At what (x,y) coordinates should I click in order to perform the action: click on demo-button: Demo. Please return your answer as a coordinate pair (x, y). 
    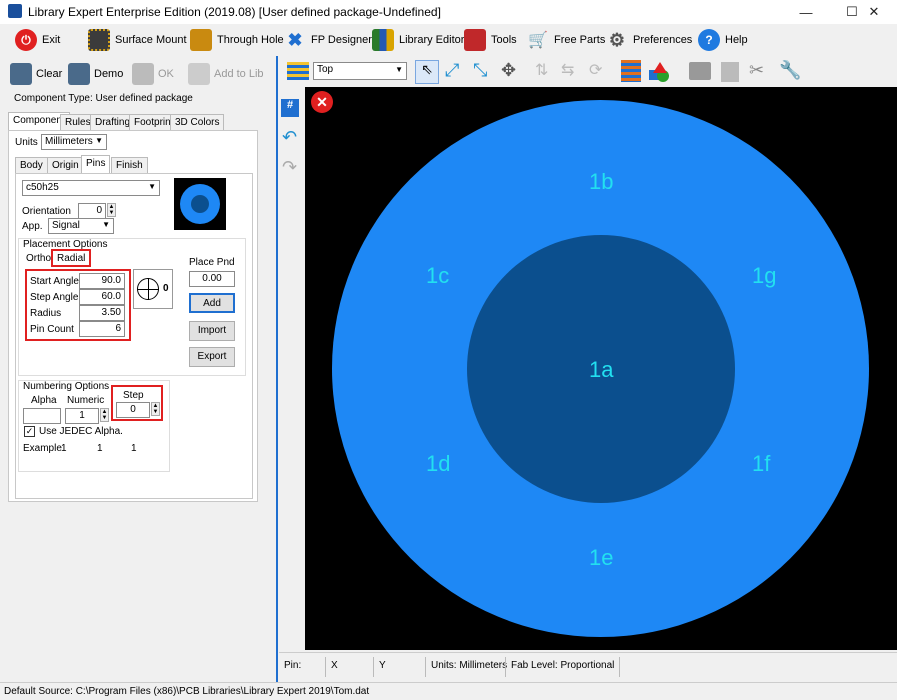
    Looking at the image, I should click on (95, 74).